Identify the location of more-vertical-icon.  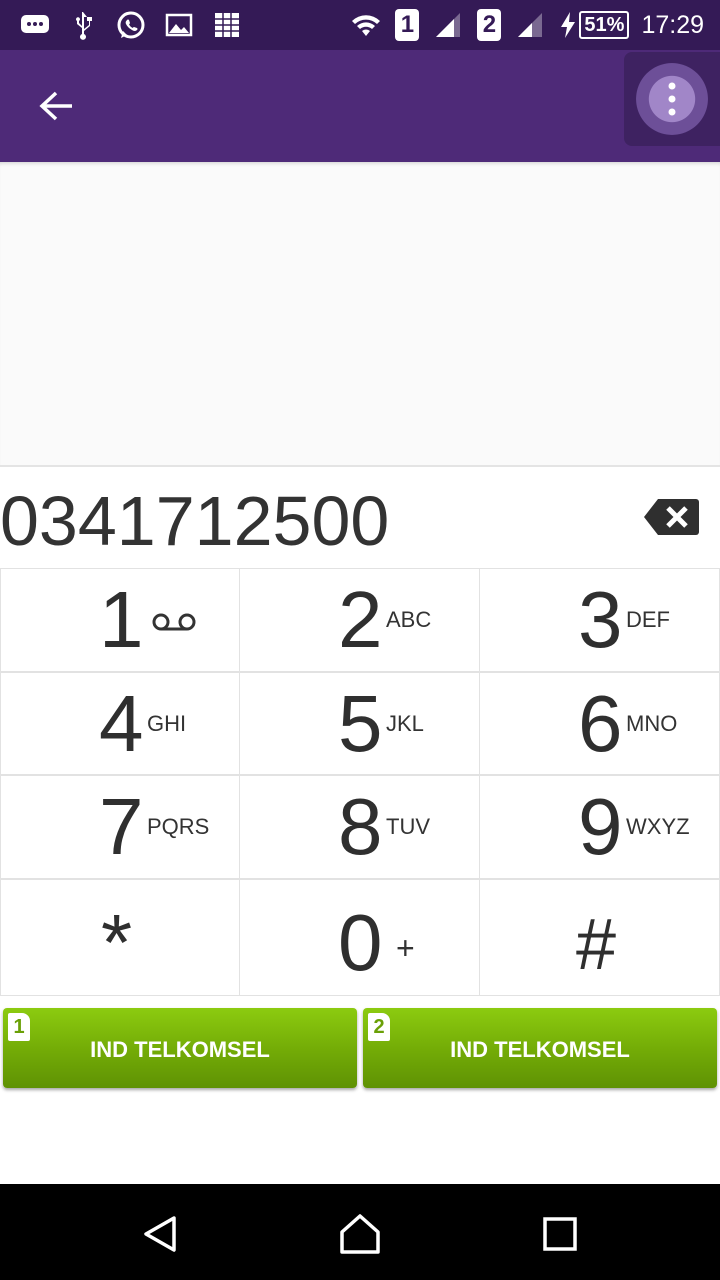
(672, 99).